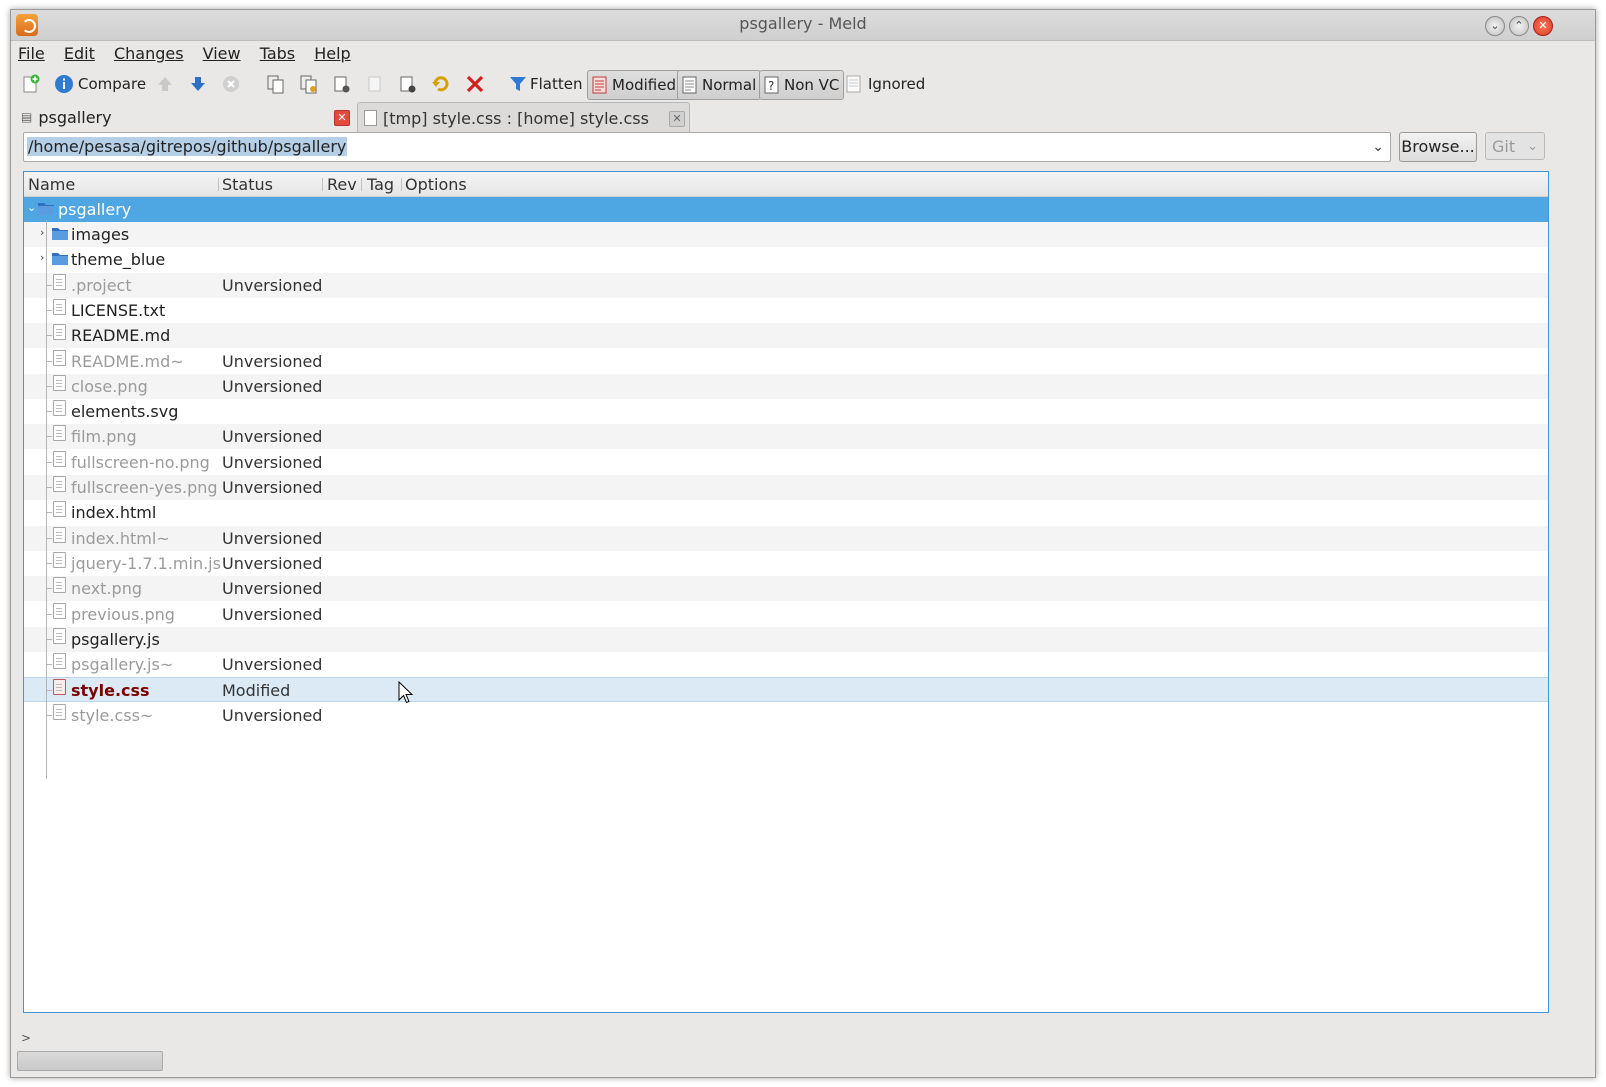 The width and height of the screenshot is (1606, 1087). I want to click on title-bar: psgallery - Meld ⌄ ⌃ ✕, so click(803, 25).